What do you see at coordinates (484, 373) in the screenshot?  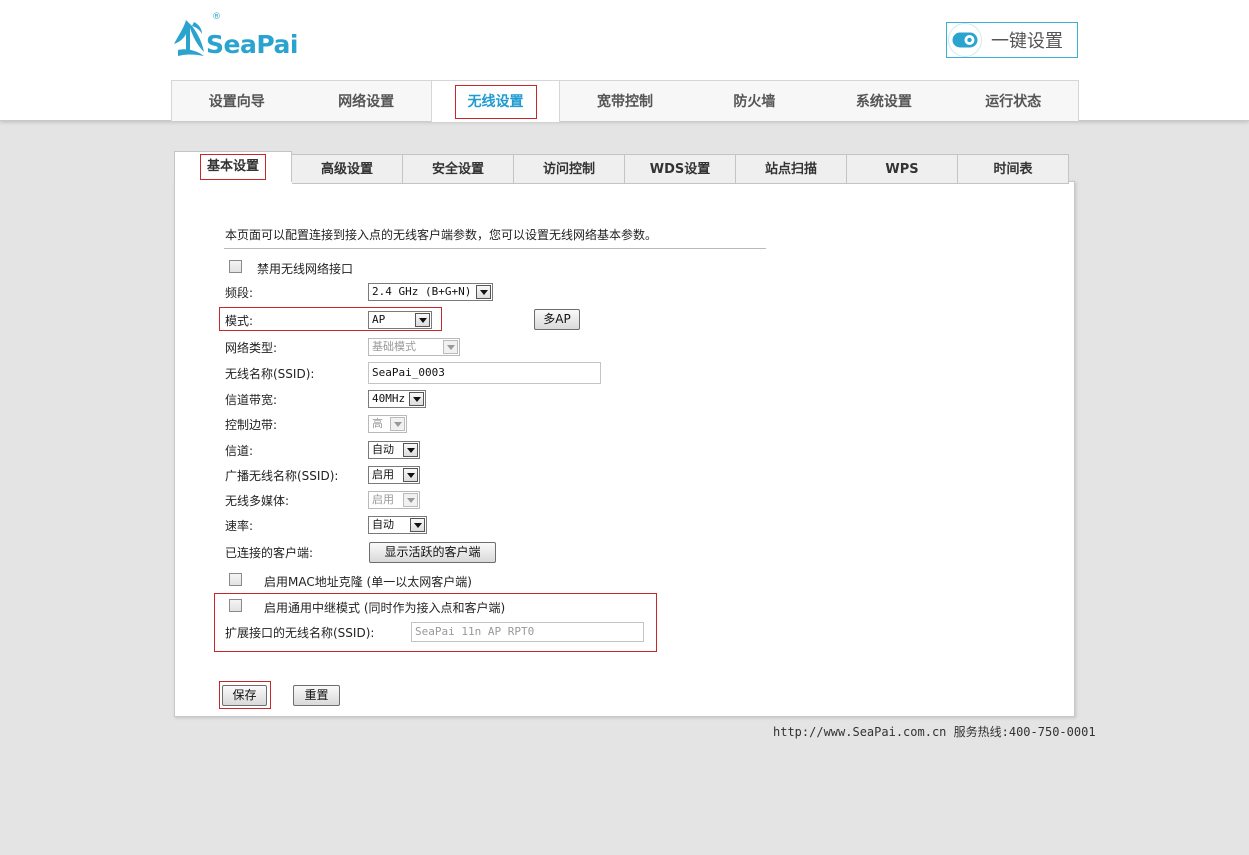 I see `ssid-input: SeaPai_0003` at bounding box center [484, 373].